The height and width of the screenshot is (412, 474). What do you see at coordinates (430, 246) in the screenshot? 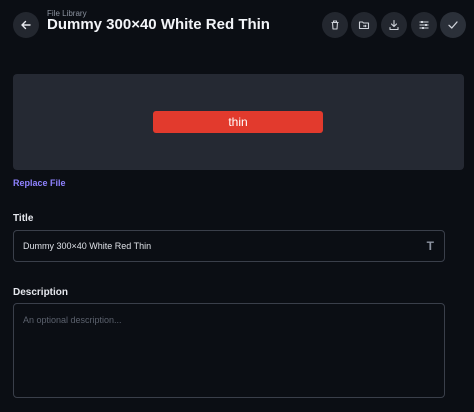
I see `text-type-icon: T` at bounding box center [430, 246].